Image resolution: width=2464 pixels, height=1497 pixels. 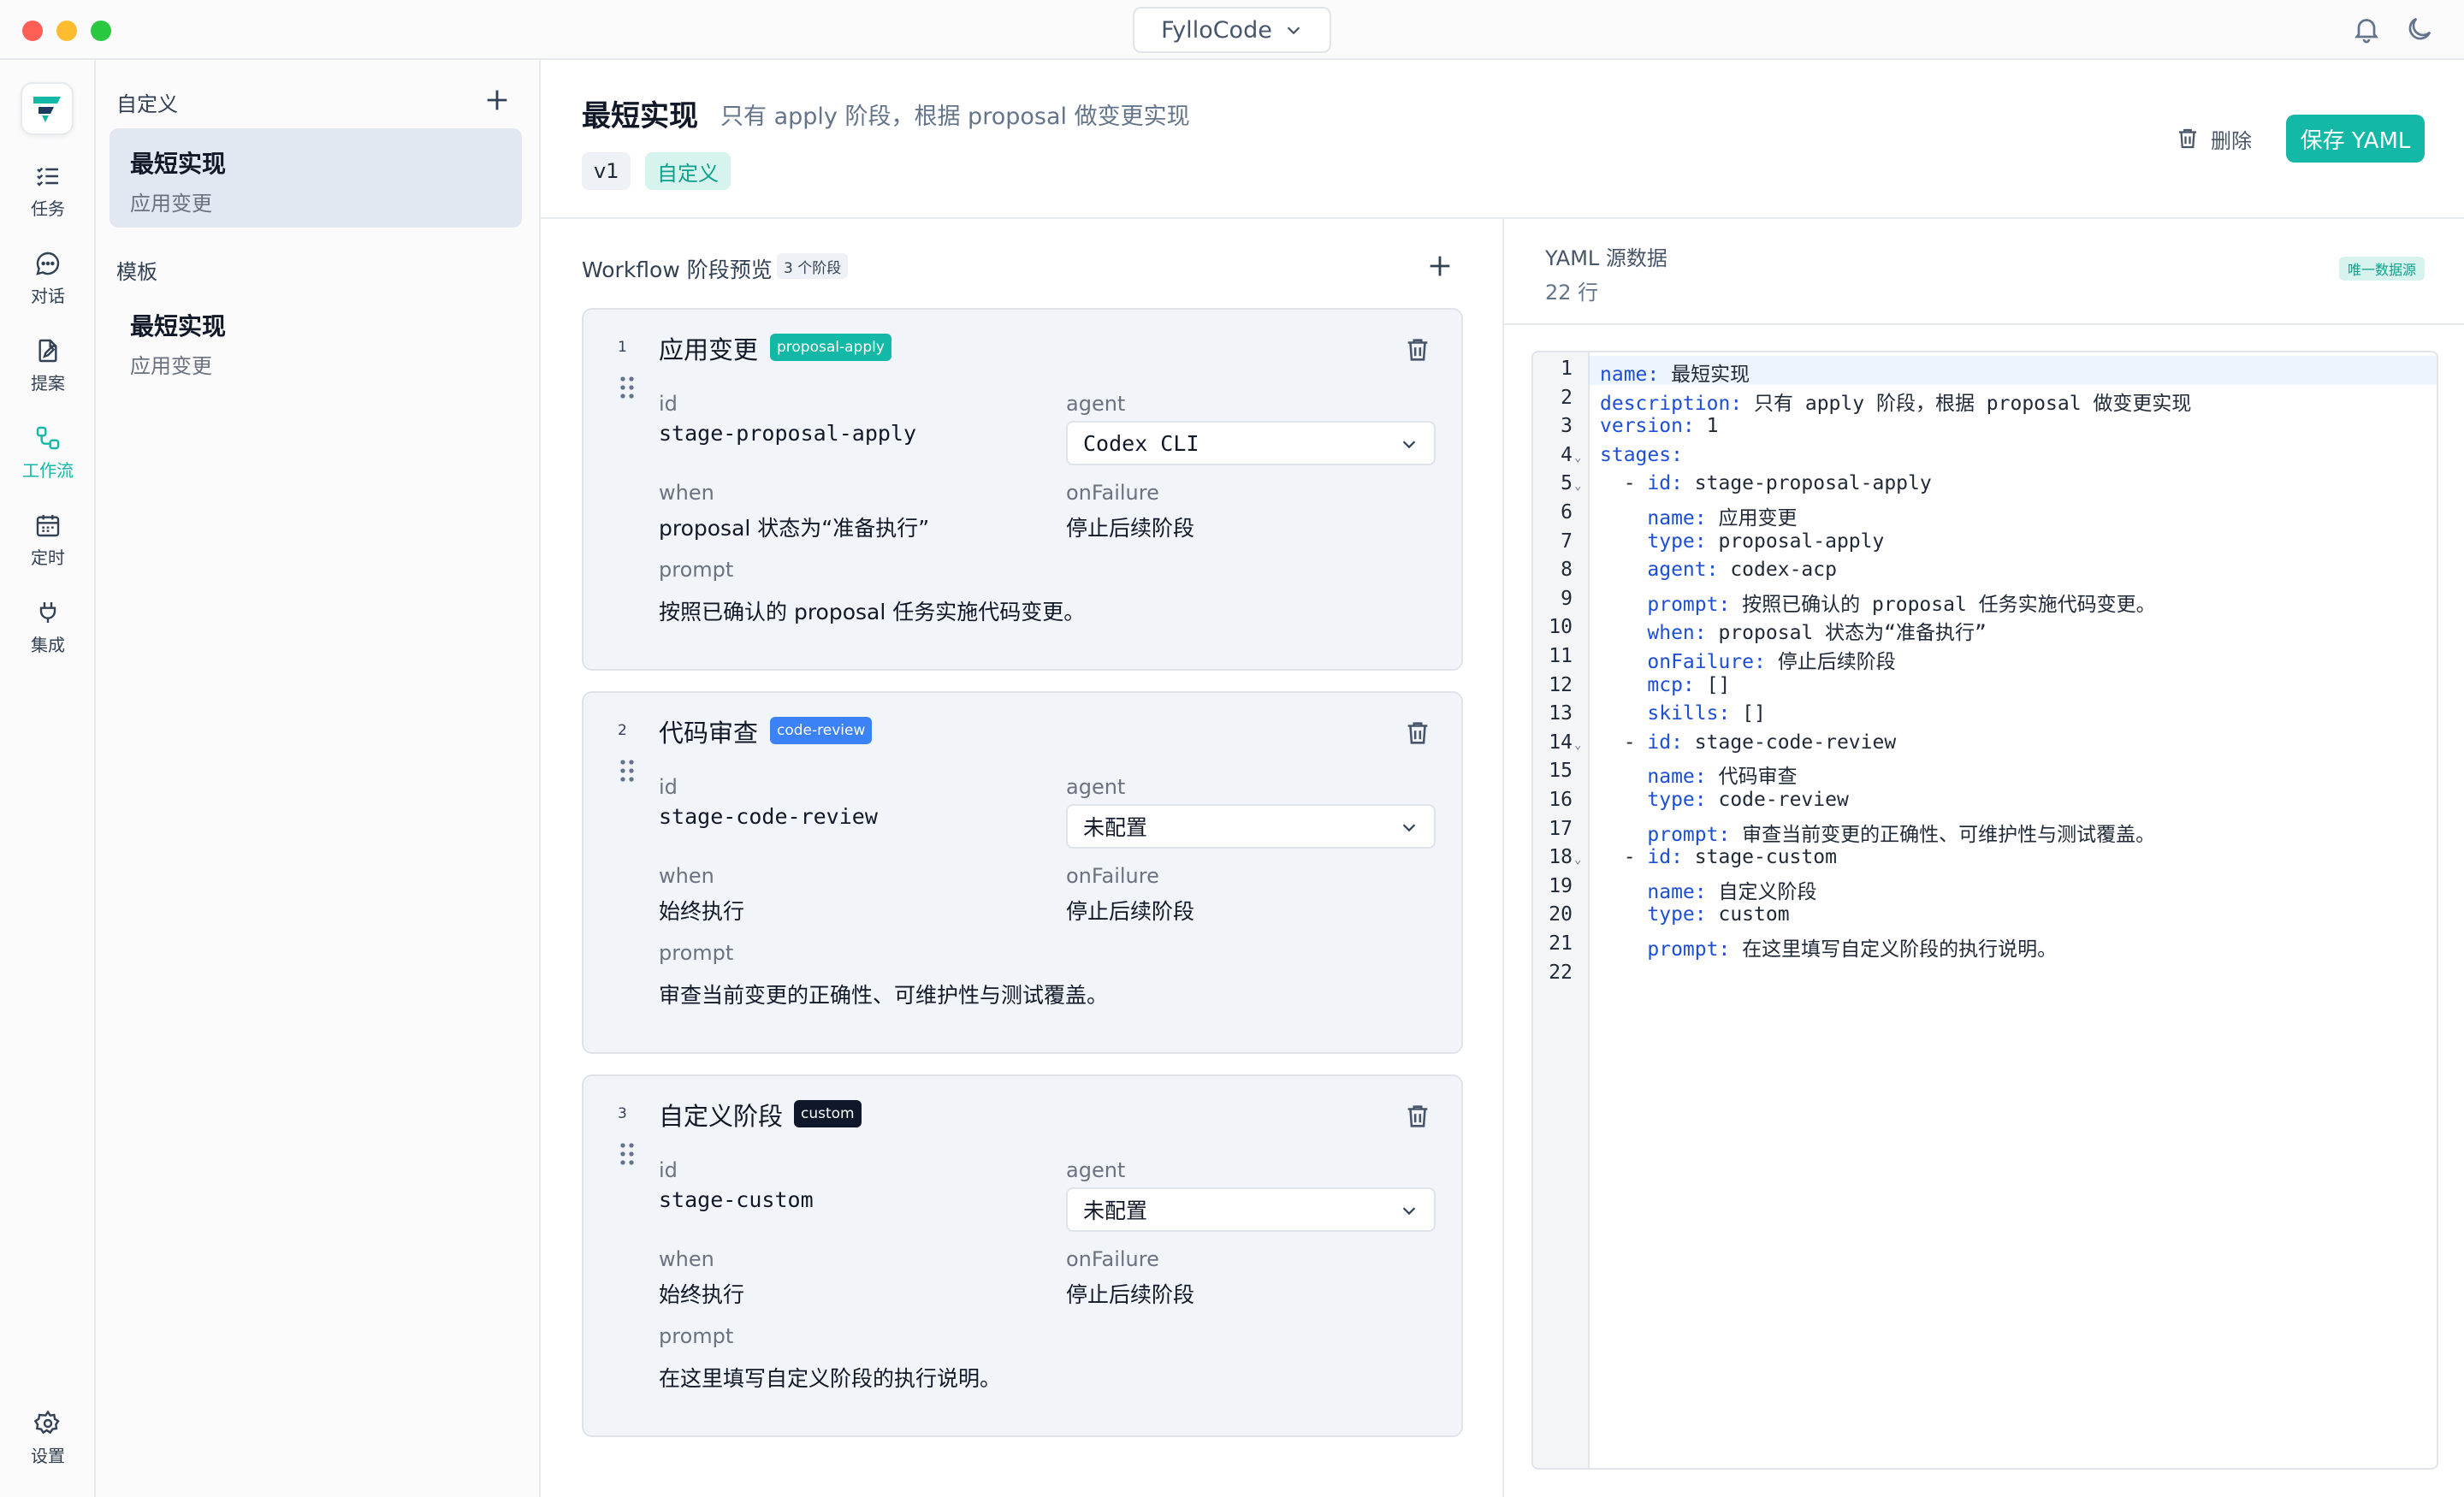 I want to click on workflow-item-title: 最短实现, so click(x=178, y=164).